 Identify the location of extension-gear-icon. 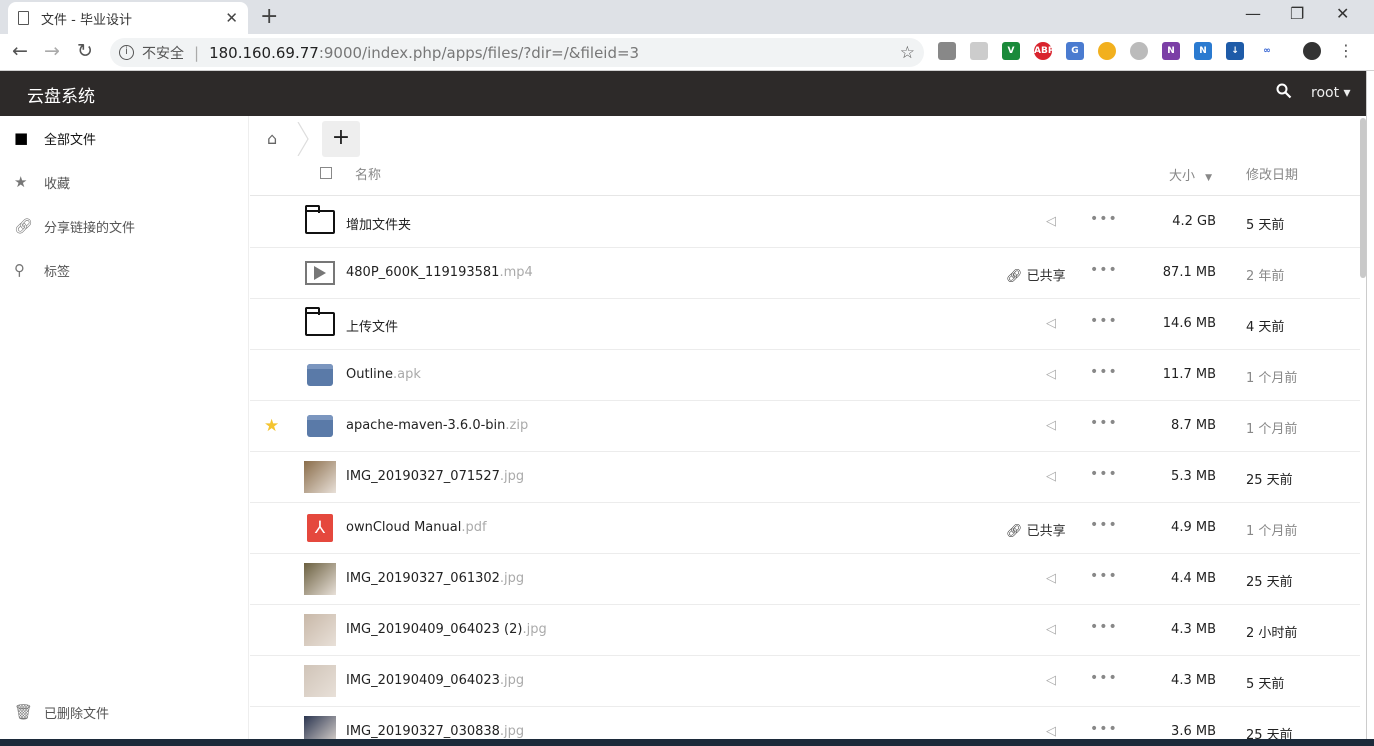
(1139, 51).